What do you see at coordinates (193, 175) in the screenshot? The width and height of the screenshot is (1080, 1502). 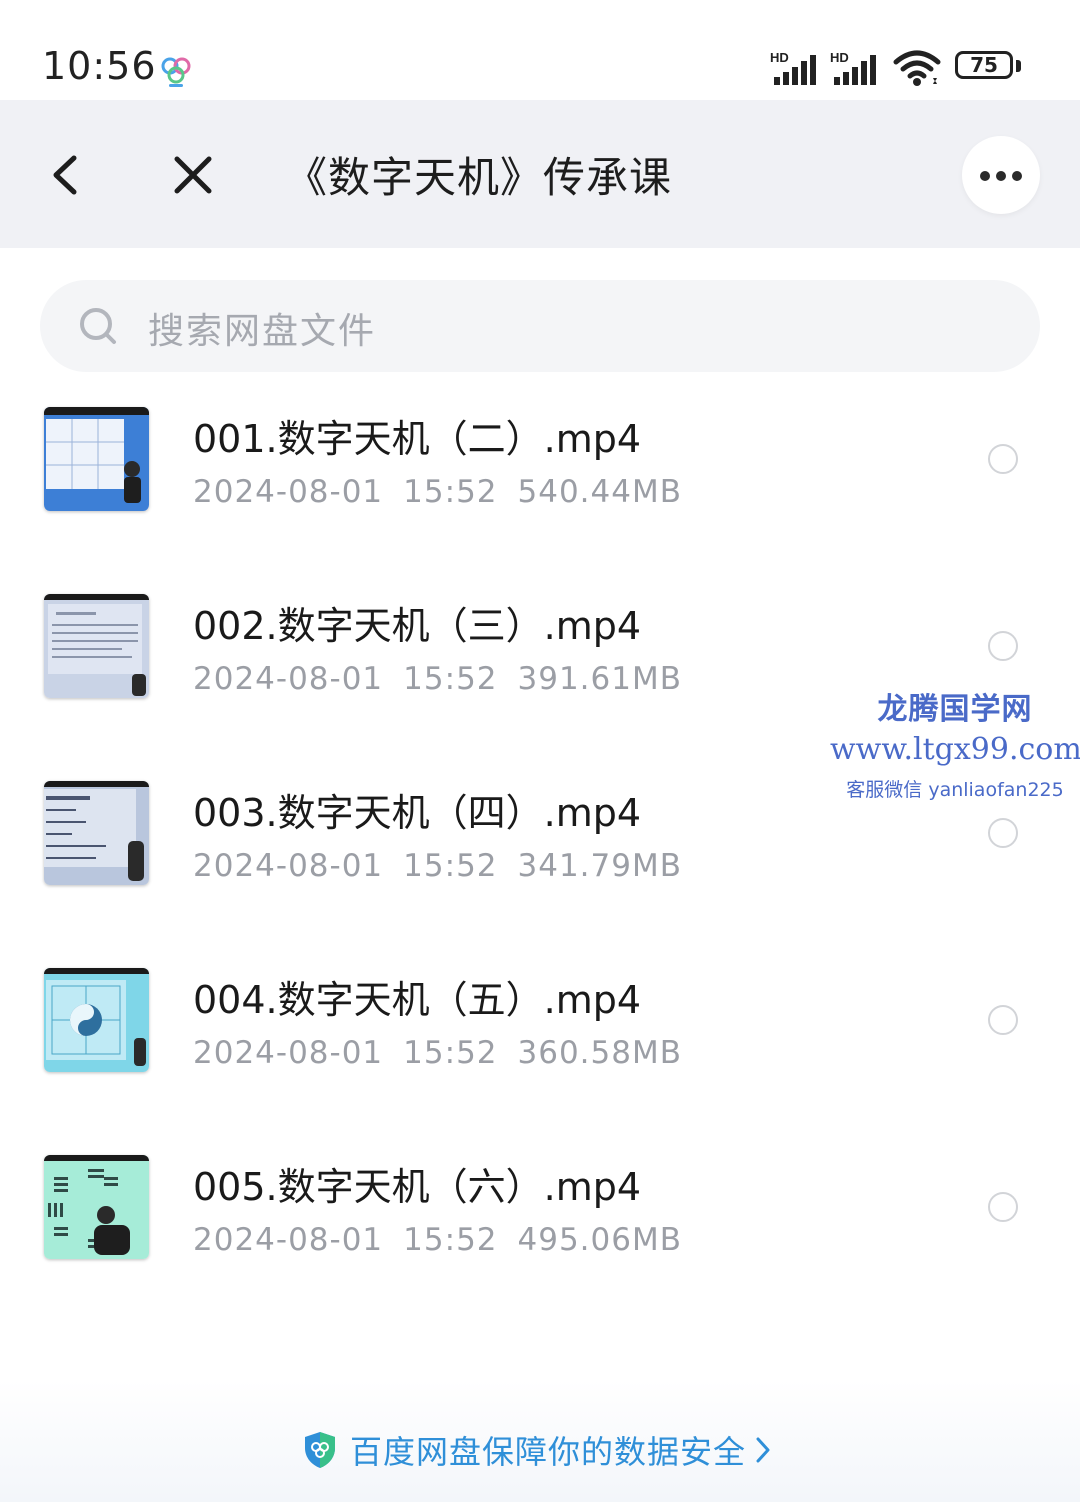 I see `close-icon` at bounding box center [193, 175].